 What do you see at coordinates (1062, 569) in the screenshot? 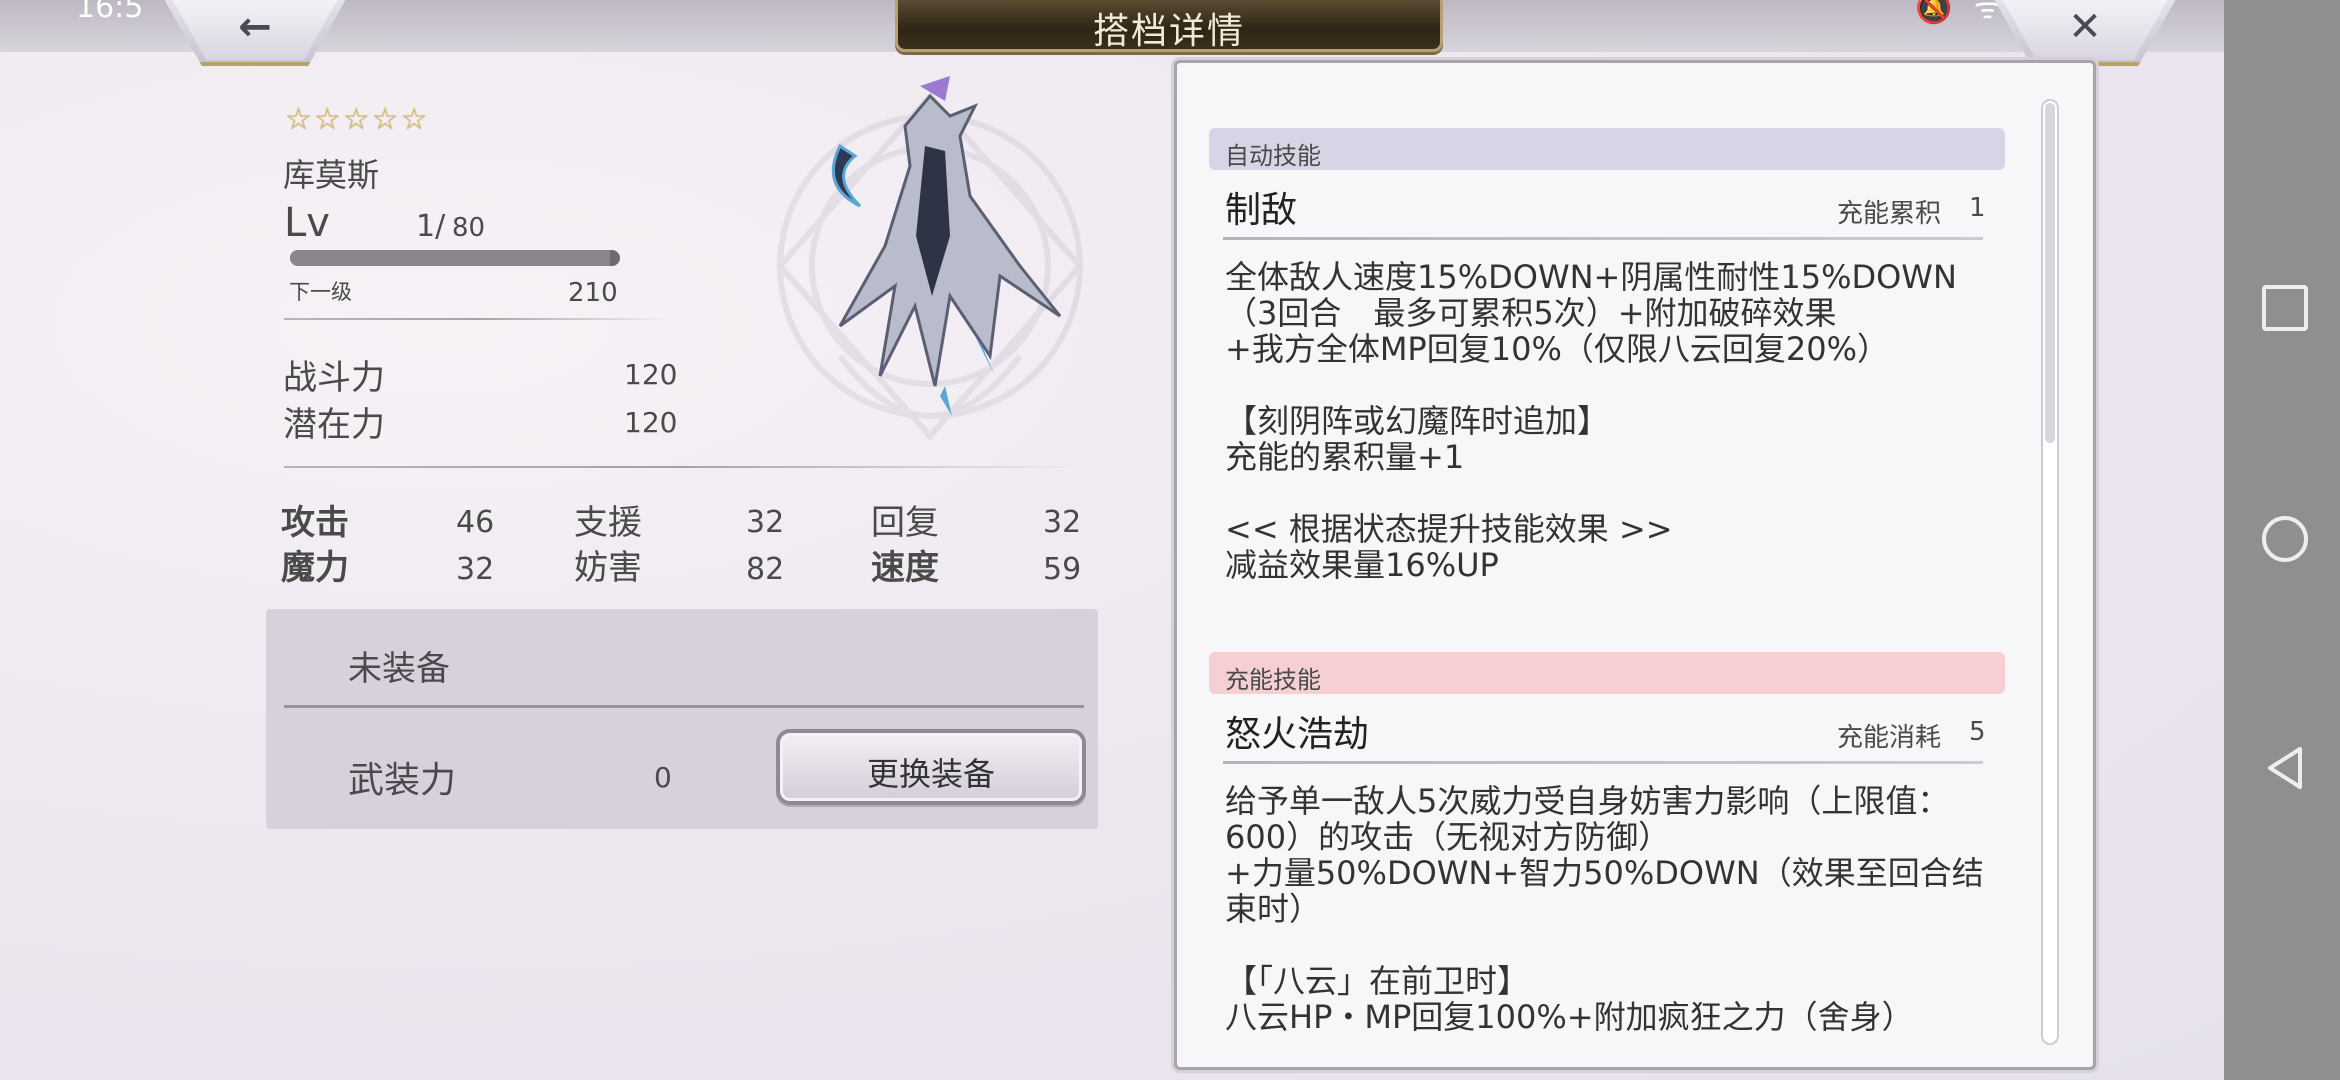
I see `stat-speed-value: 59` at bounding box center [1062, 569].